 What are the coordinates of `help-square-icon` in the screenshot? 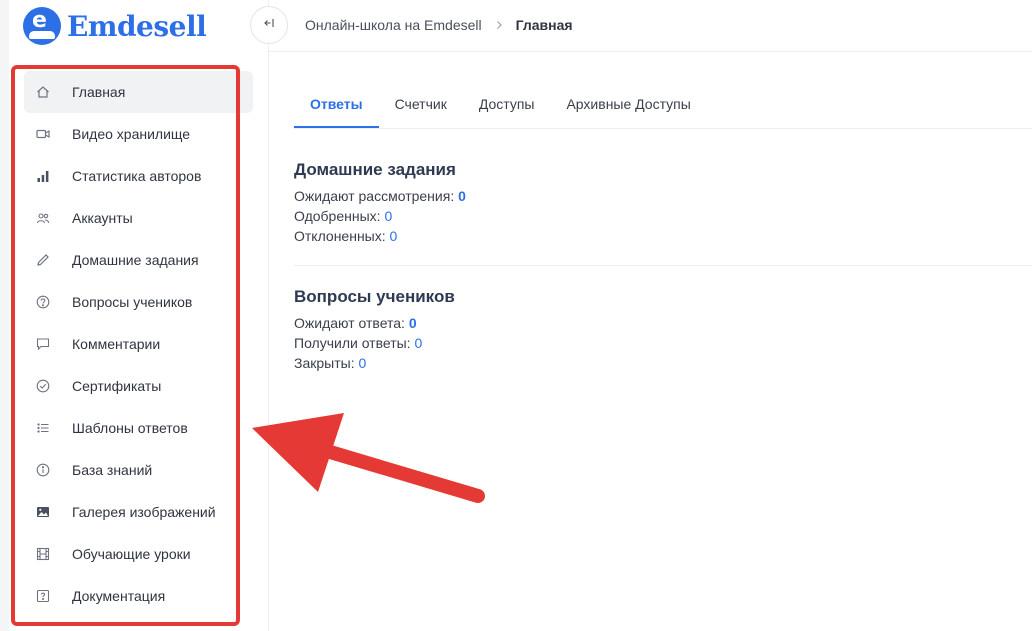 It's located at (43, 596).